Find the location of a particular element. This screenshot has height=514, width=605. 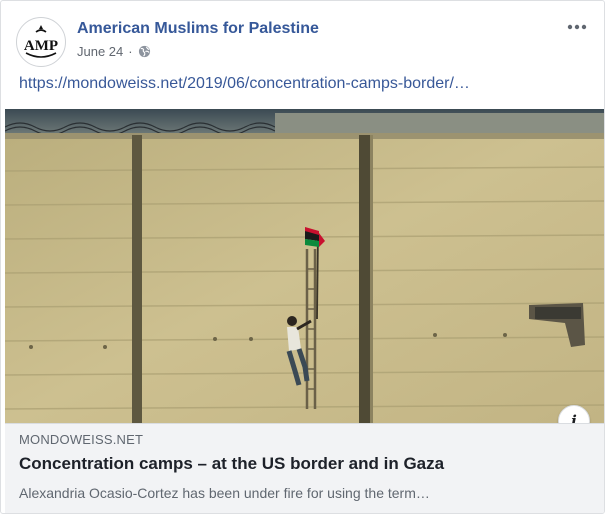

ellipsis-icon is located at coordinates (577, 27).